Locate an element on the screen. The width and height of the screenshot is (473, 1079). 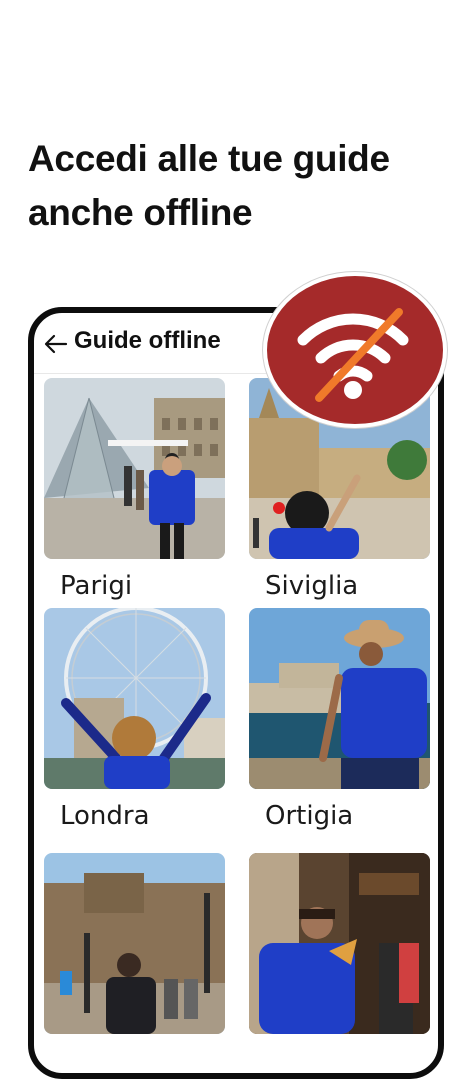
screen-title: Guide offline is located at coordinates (147, 340).